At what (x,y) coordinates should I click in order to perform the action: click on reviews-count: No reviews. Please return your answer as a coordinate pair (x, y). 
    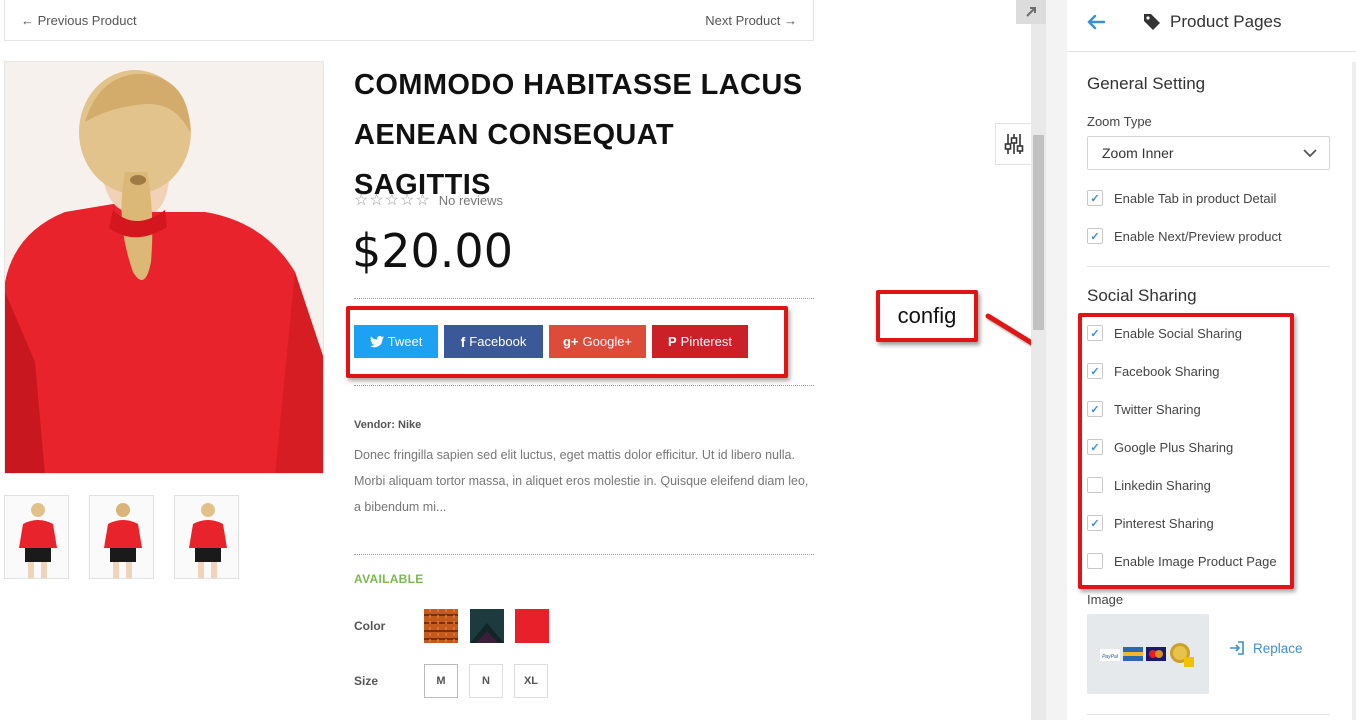
    Looking at the image, I should click on (471, 200).